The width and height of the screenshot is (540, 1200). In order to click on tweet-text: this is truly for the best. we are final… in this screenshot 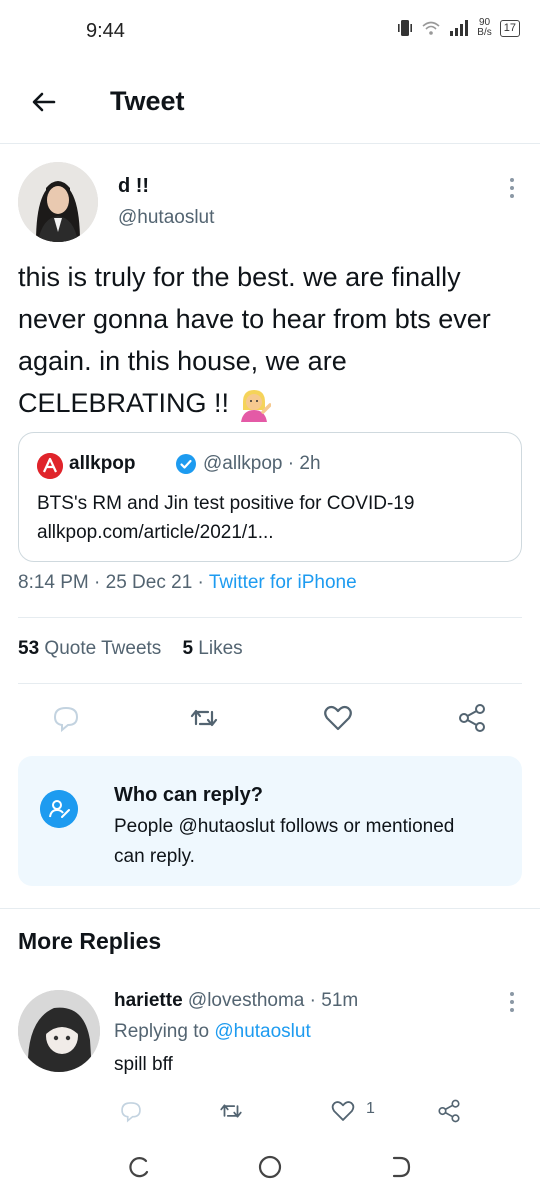, I will do `click(273, 340)`.